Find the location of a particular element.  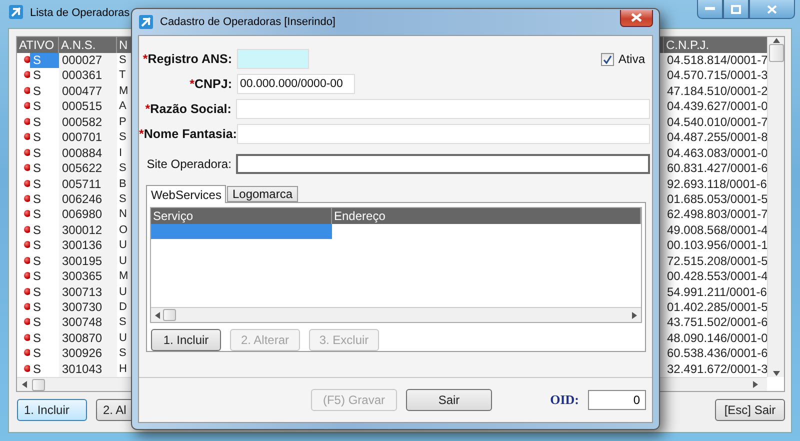

table-cell: 006980 is located at coordinates (88, 215).